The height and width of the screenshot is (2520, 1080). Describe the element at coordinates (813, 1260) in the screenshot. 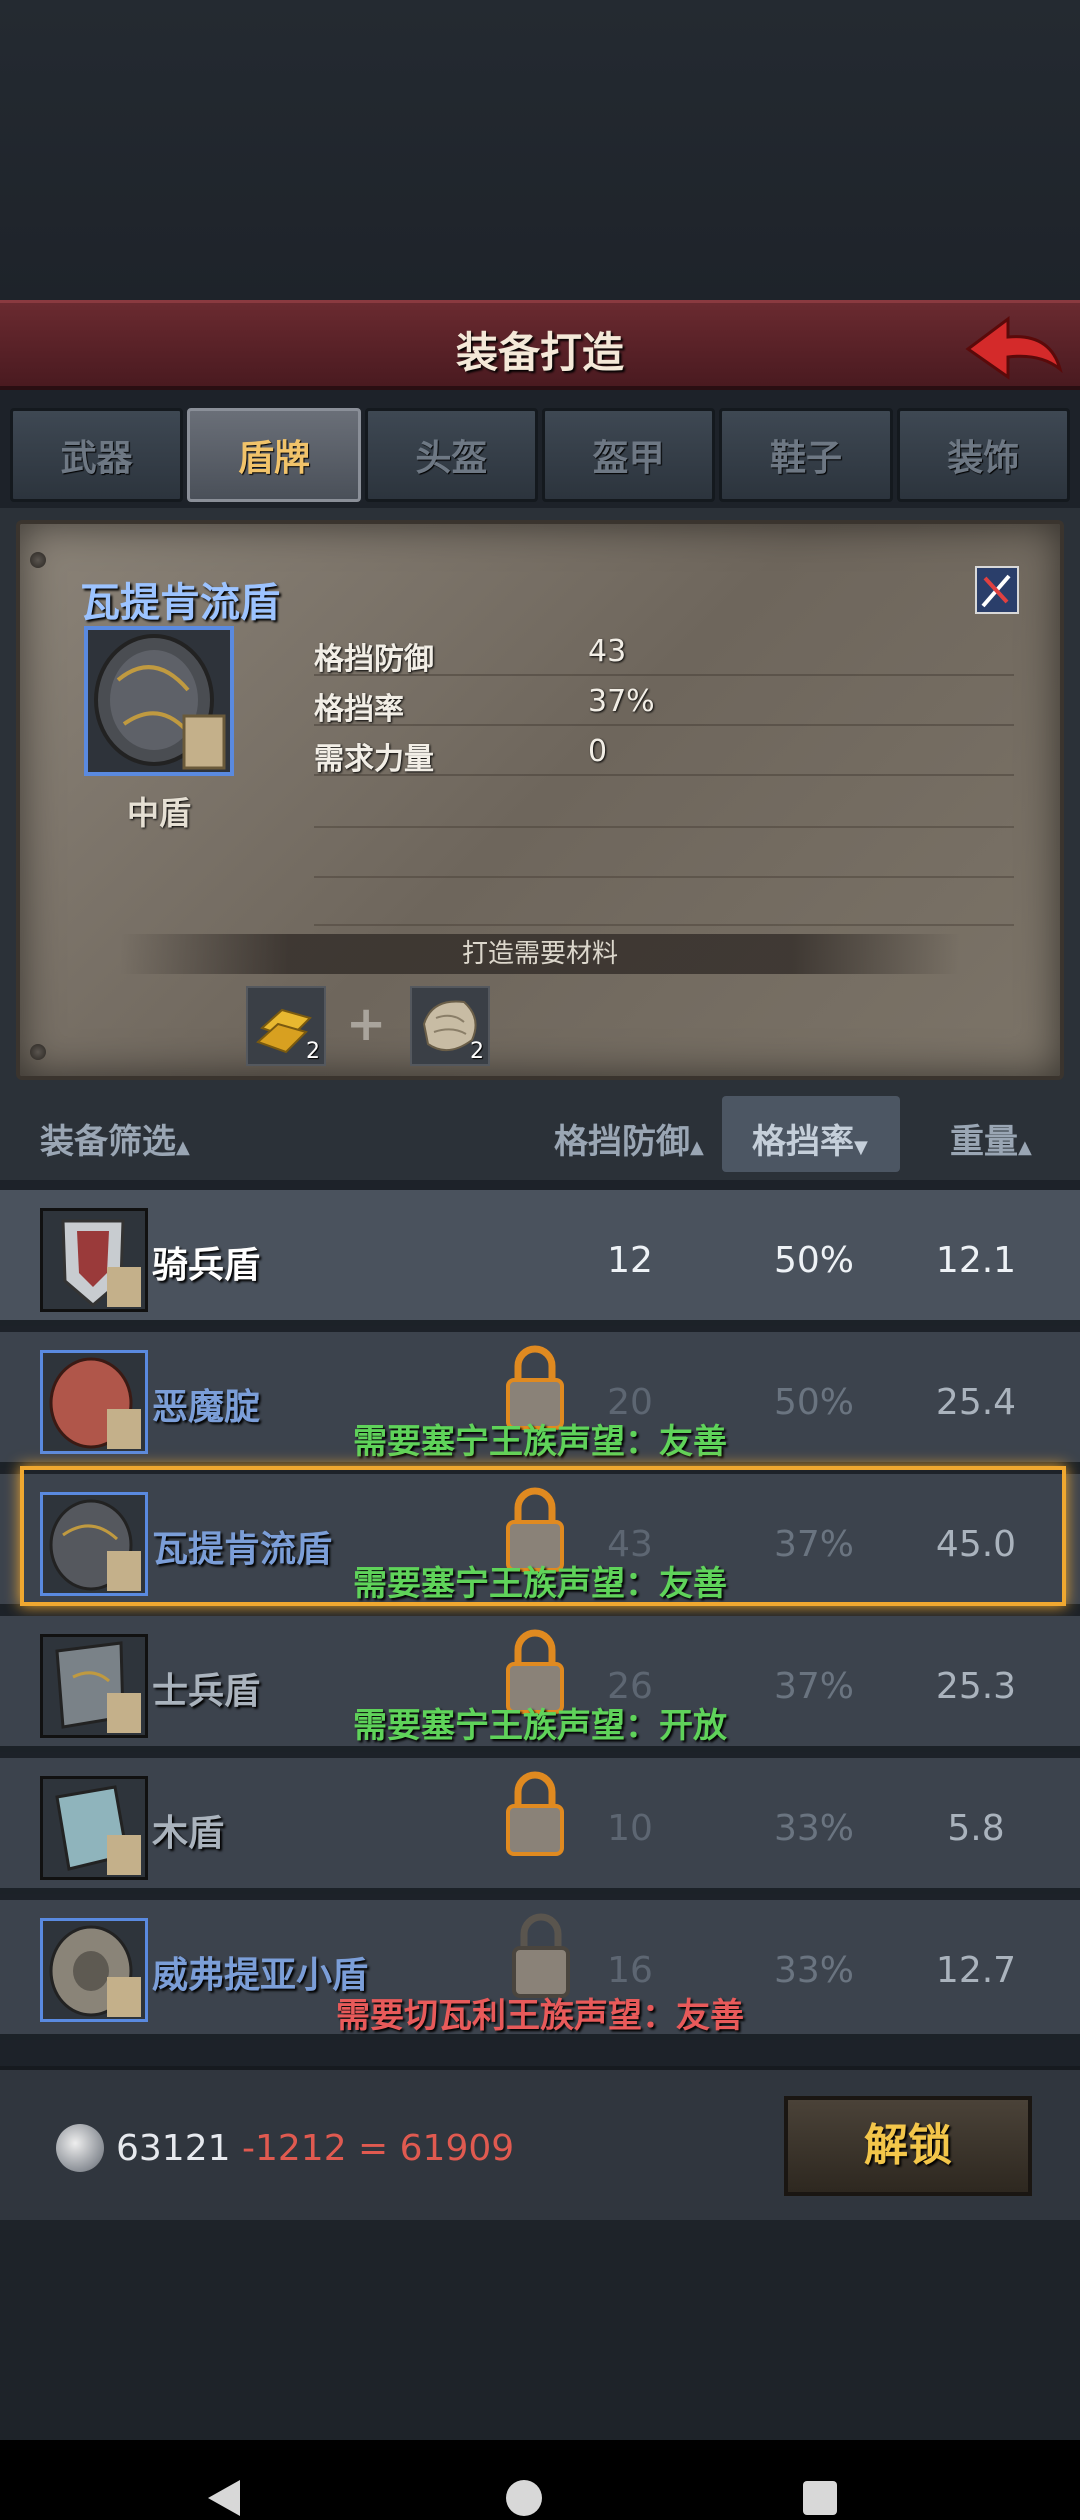

I see `item-rate: 50%` at that location.